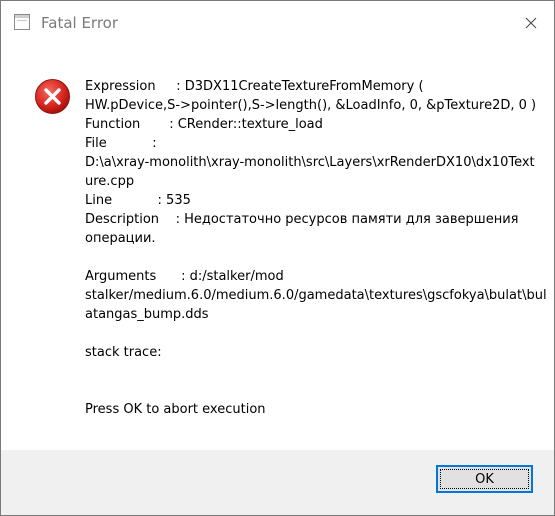 This screenshot has height=516, width=555. What do you see at coordinates (120, 238) in the screenshot?
I see `message-line: операции.` at bounding box center [120, 238].